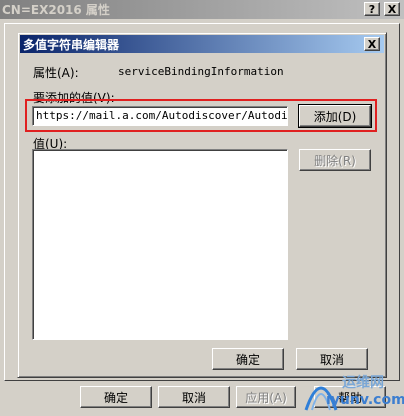 Image resolution: width=404 pixels, height=416 pixels. Describe the element at coordinates (71, 44) in the screenshot. I see `dialog-title: 多值字符串编辑器` at that location.